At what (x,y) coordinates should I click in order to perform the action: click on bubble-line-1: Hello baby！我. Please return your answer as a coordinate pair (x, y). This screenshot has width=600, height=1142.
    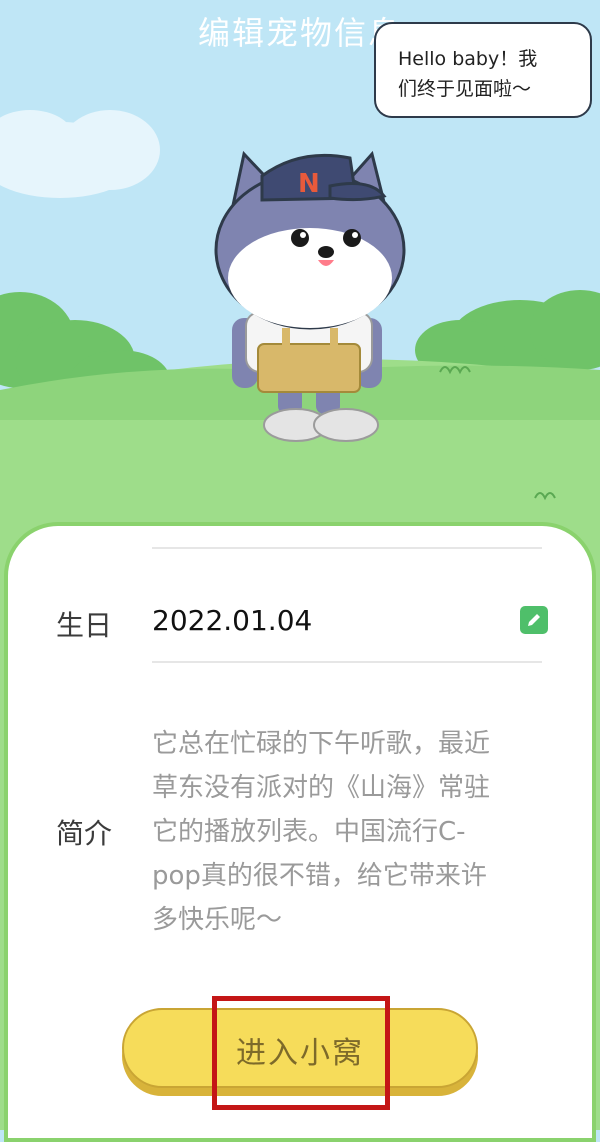
    Looking at the image, I should click on (468, 59).